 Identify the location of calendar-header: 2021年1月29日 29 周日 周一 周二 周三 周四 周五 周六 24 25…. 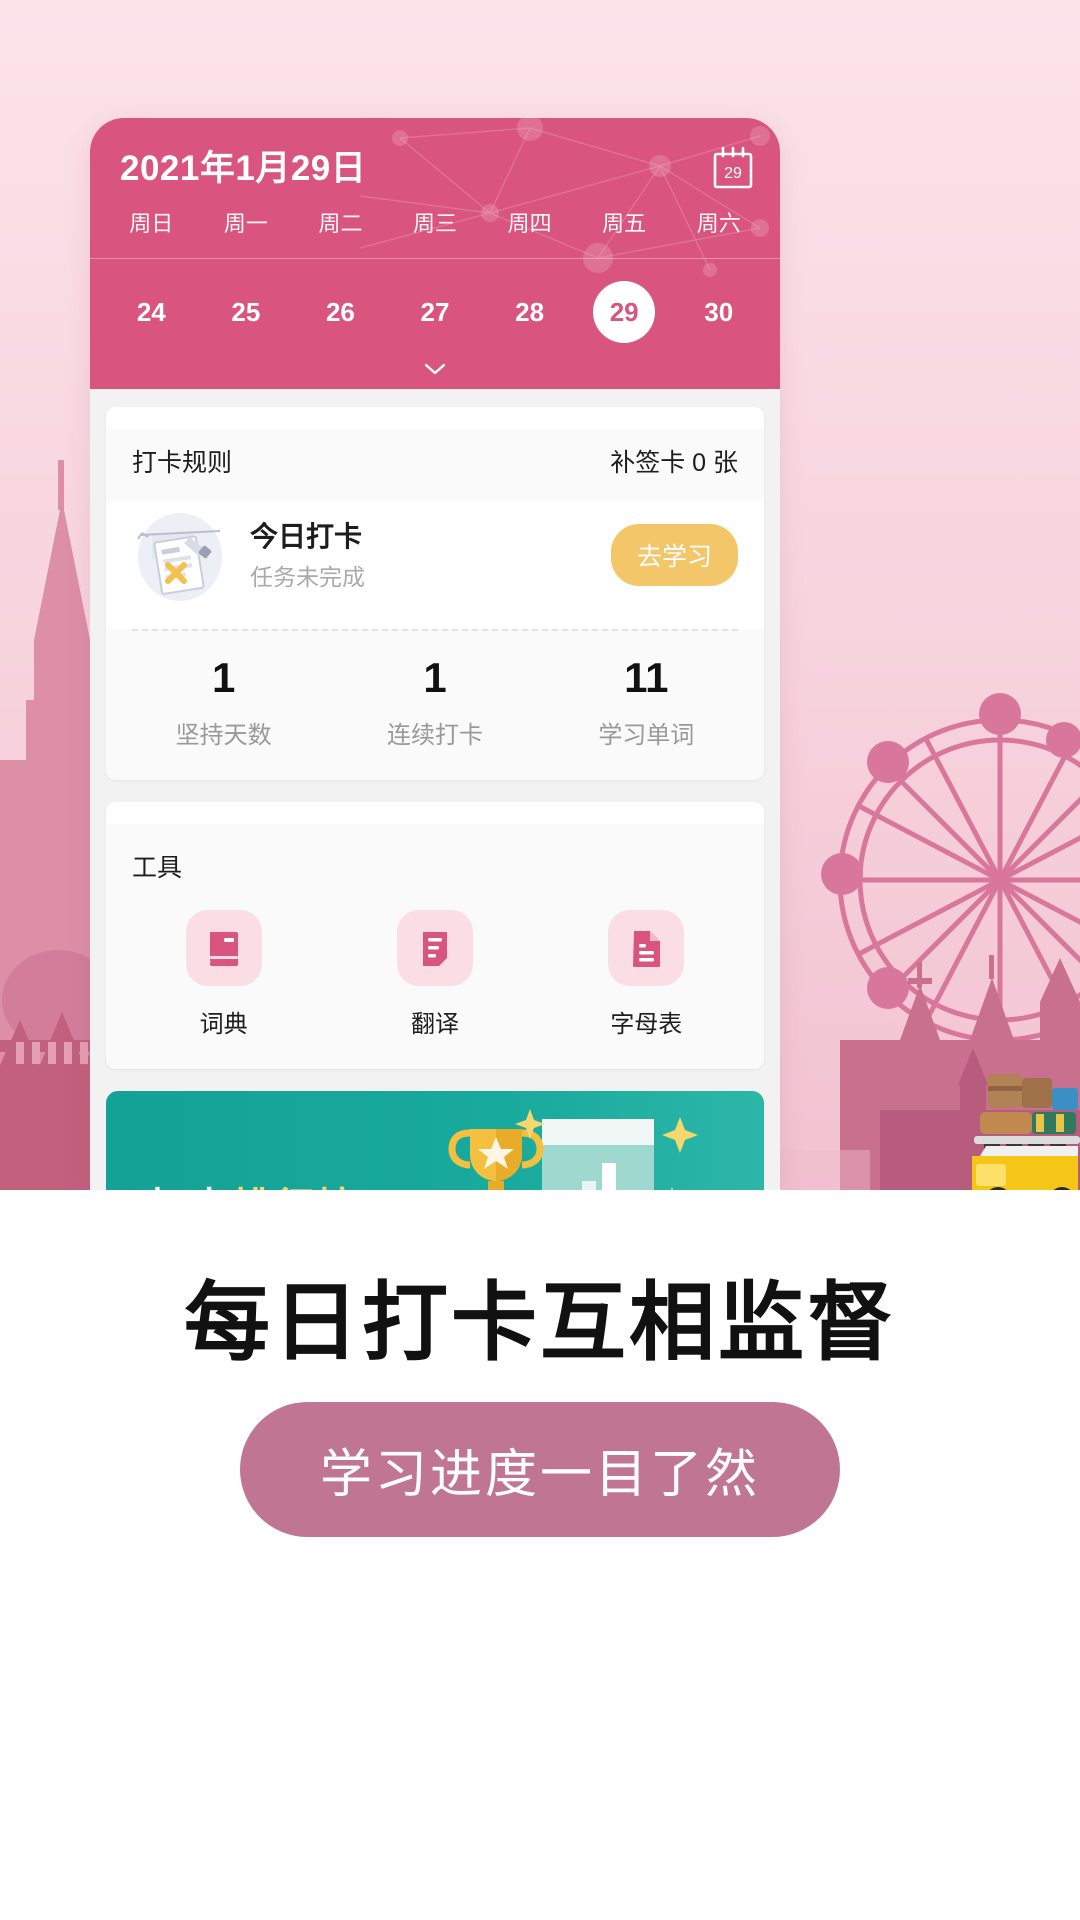
(435, 253).